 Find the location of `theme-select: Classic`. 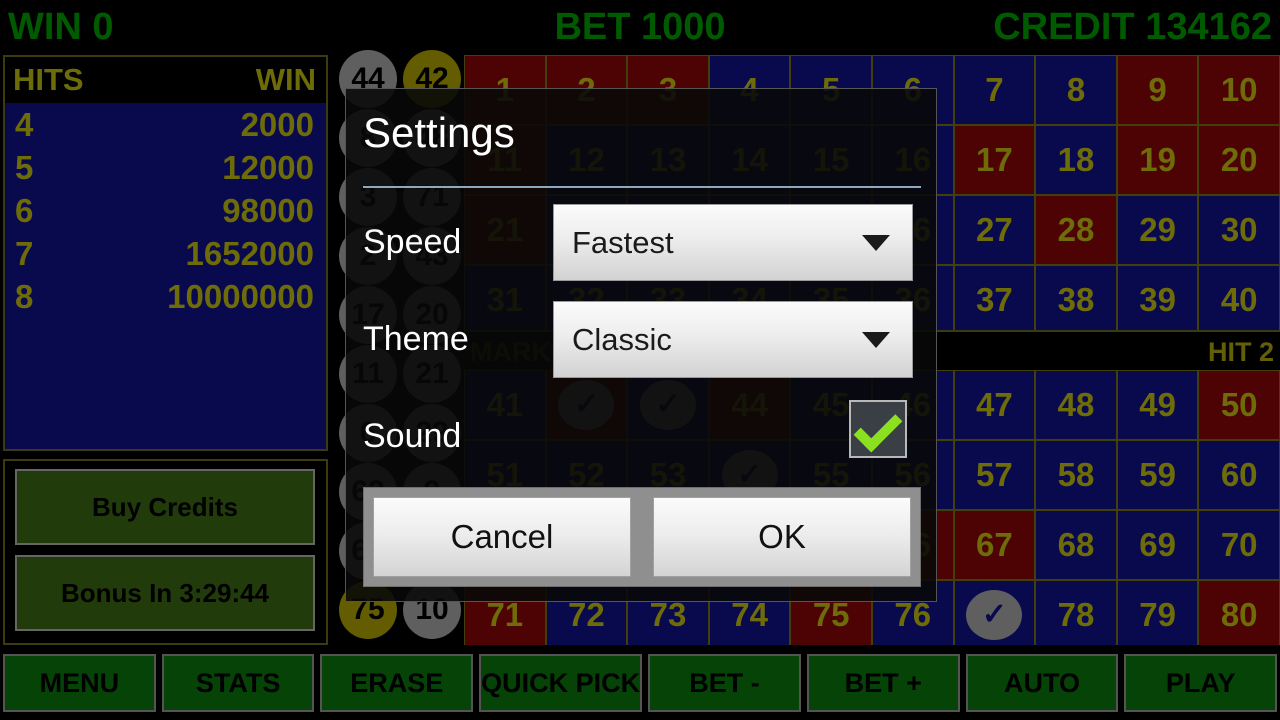

theme-select: Classic is located at coordinates (733, 339).